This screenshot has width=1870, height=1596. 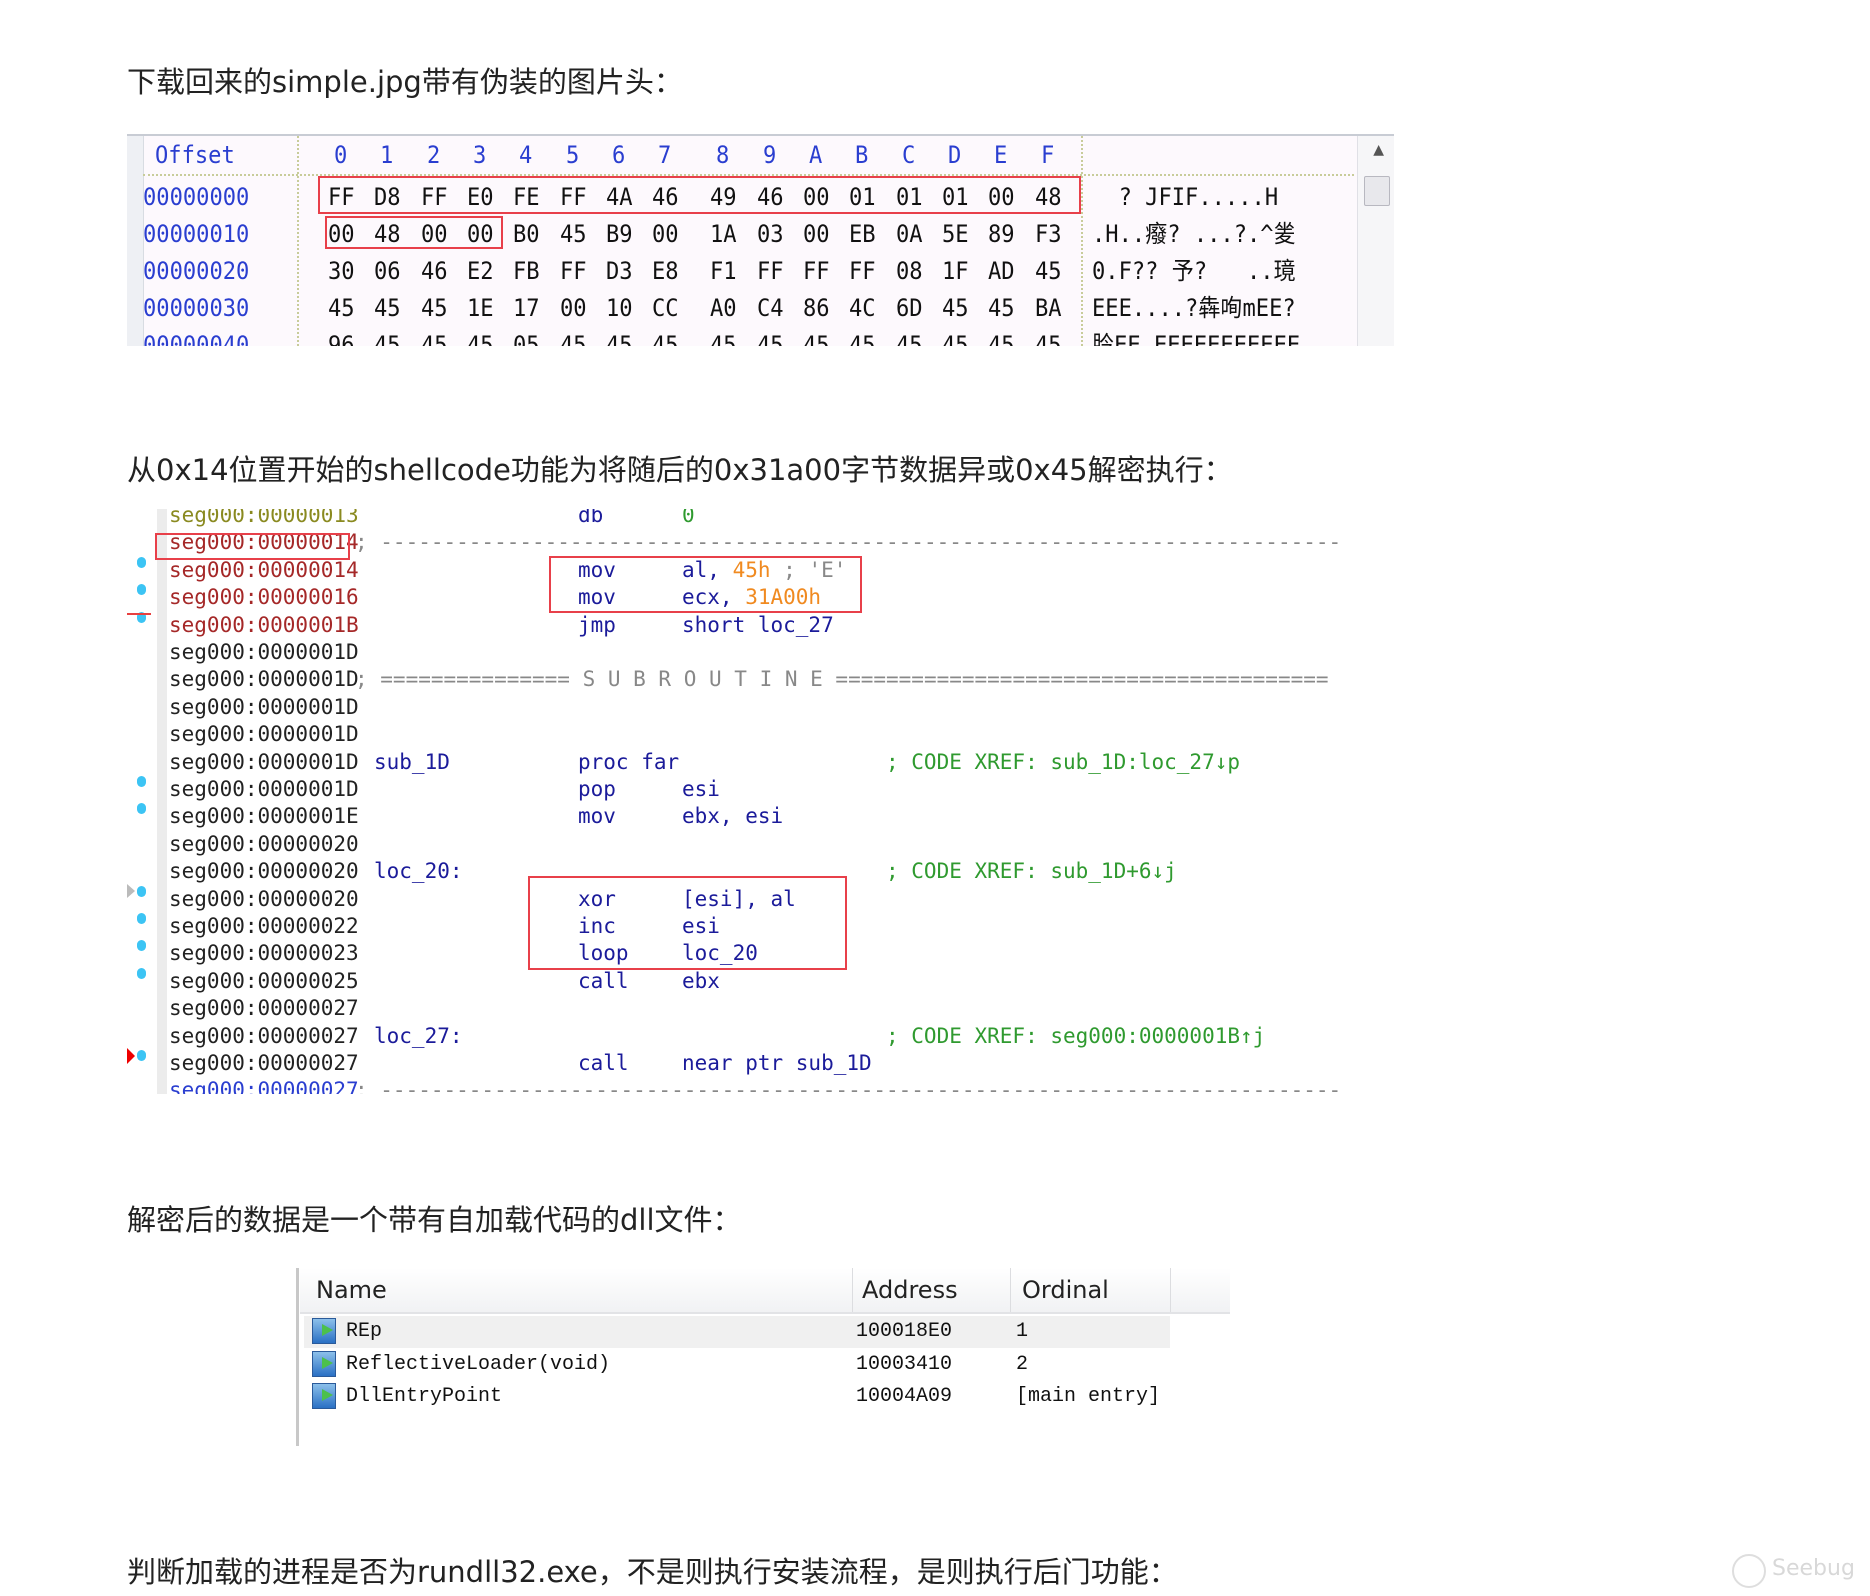 I want to click on hex-byte: F1, so click(x=723, y=271).